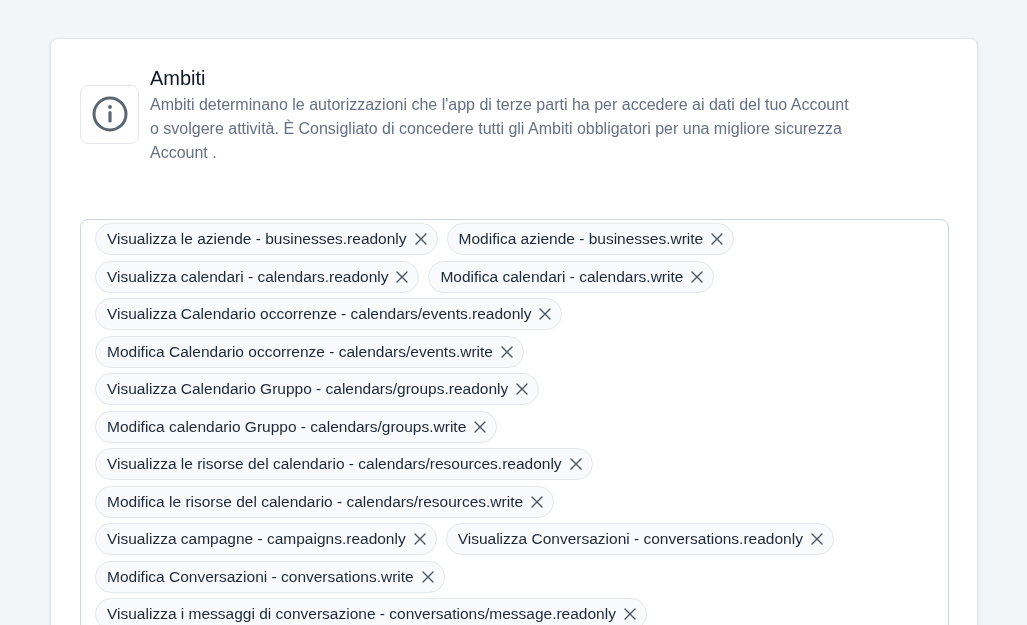 The height and width of the screenshot is (625, 1027). What do you see at coordinates (630, 539) in the screenshot?
I see `tag-label: Visualizza Conversazioni - conversations.readonly` at bounding box center [630, 539].